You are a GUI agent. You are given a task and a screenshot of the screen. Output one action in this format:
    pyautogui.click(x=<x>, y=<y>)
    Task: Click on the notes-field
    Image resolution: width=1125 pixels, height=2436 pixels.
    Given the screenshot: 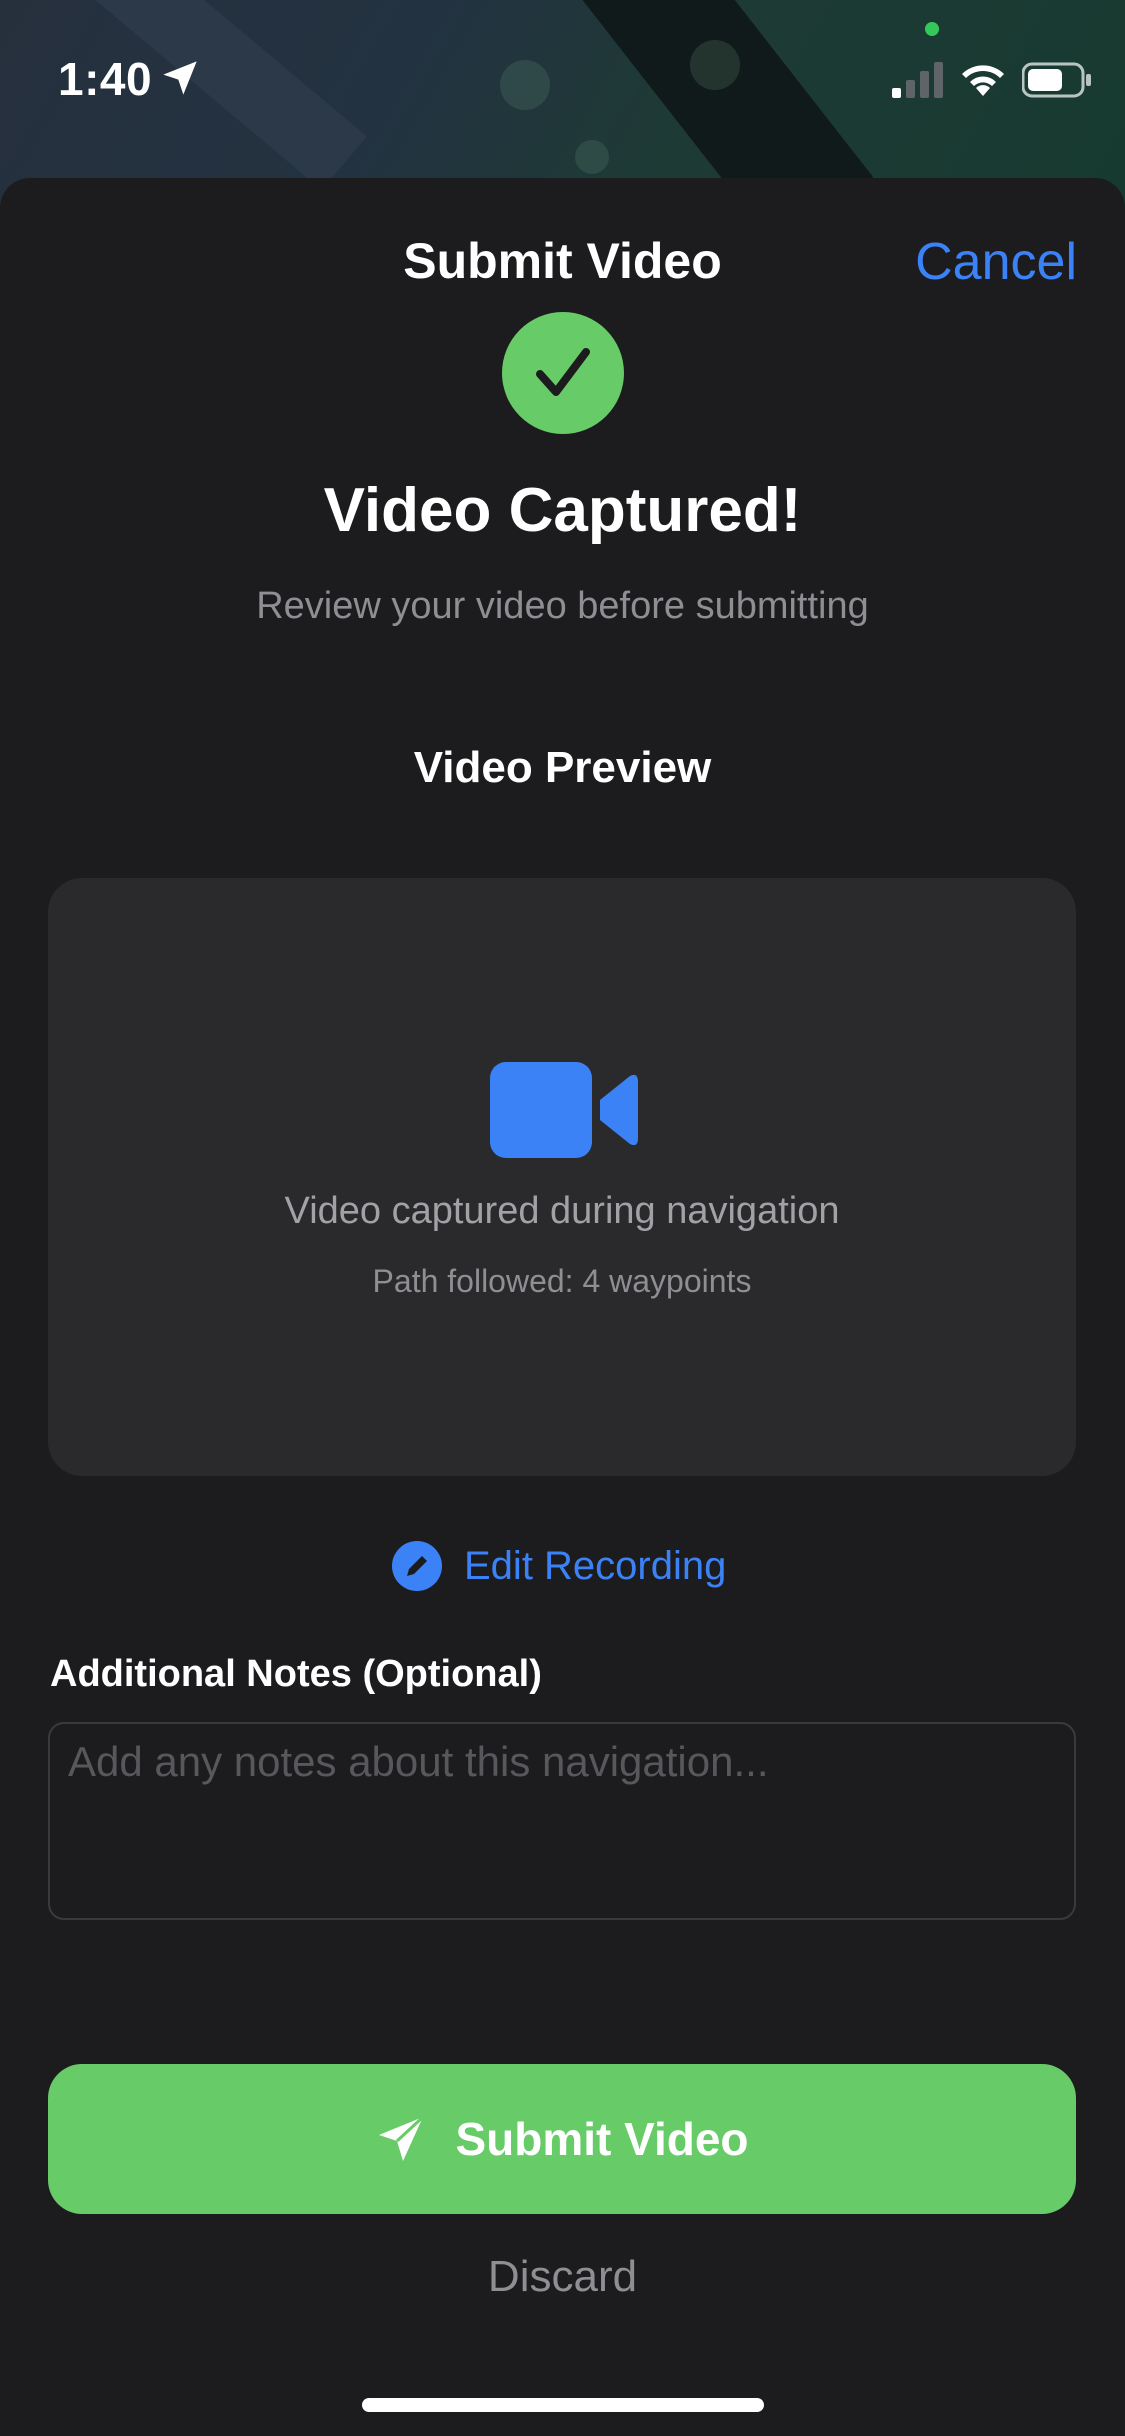 What is the action you would take?
    pyautogui.click(x=562, y=1821)
    